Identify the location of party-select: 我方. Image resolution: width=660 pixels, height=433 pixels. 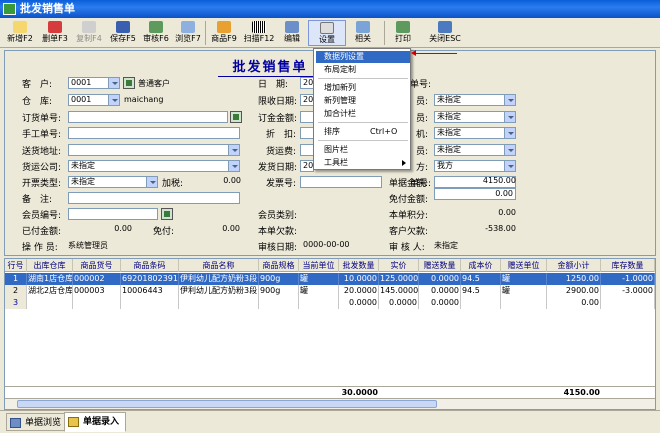
(475, 166).